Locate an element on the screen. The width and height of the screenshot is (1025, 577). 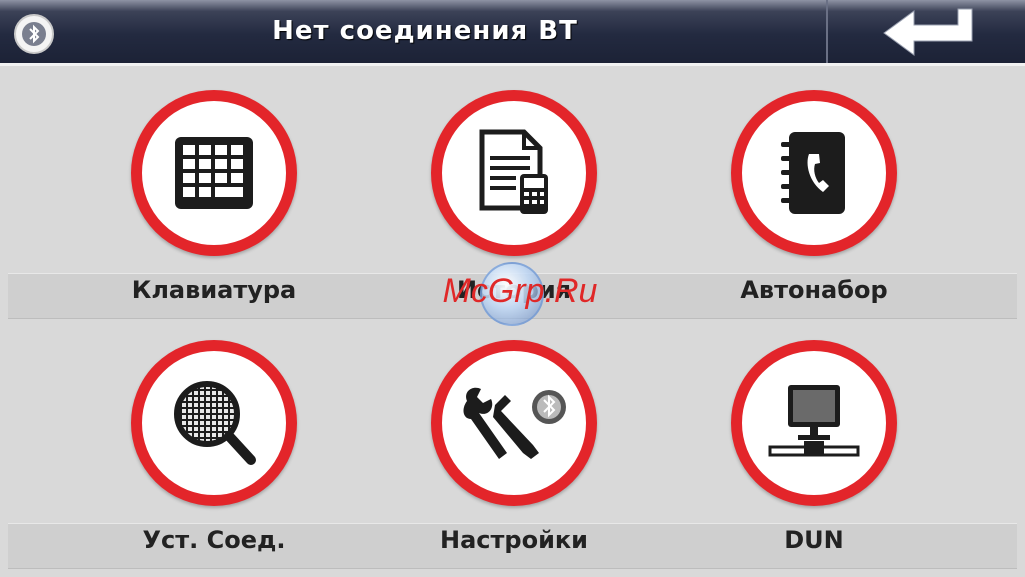
menu-item-keypad: Клавиатура is located at coordinates (214, 195).